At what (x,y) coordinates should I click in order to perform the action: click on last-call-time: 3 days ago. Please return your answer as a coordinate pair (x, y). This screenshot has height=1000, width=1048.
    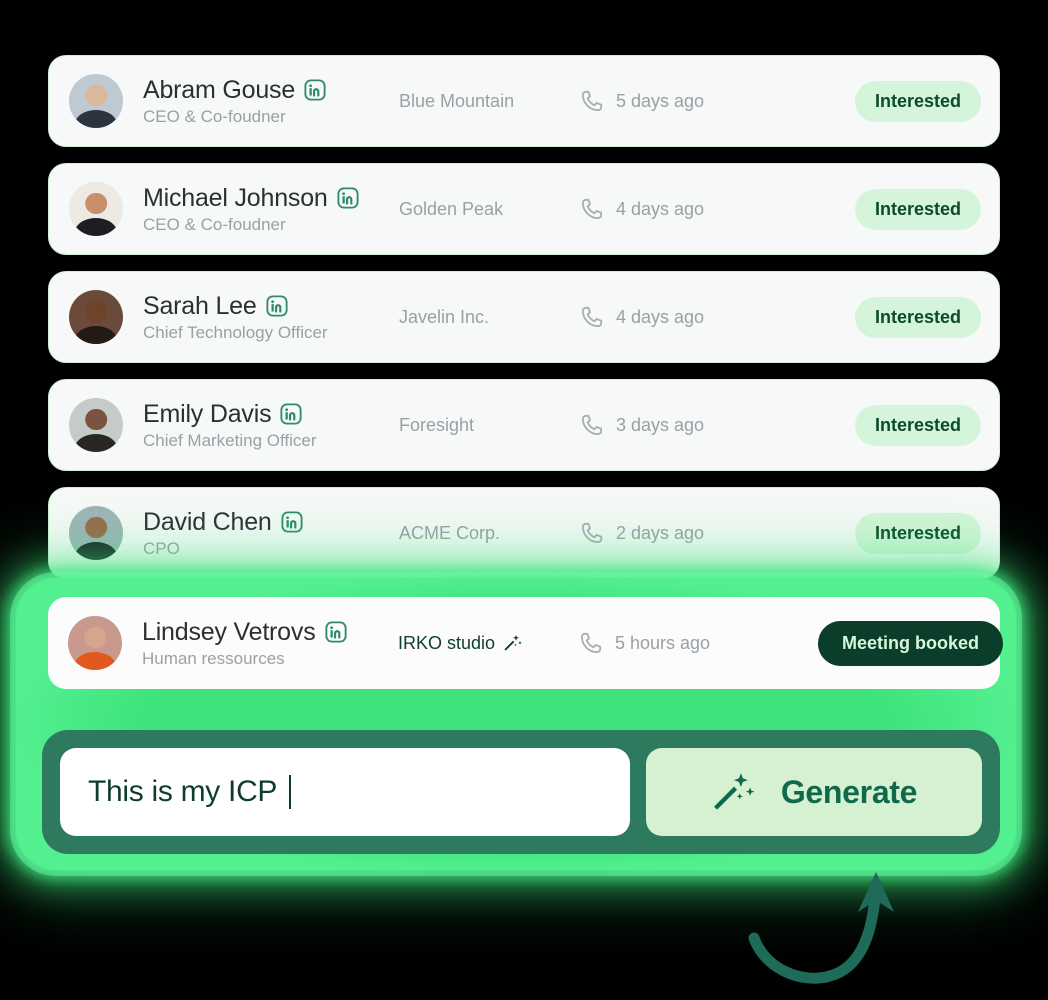
    Looking at the image, I should click on (660, 424).